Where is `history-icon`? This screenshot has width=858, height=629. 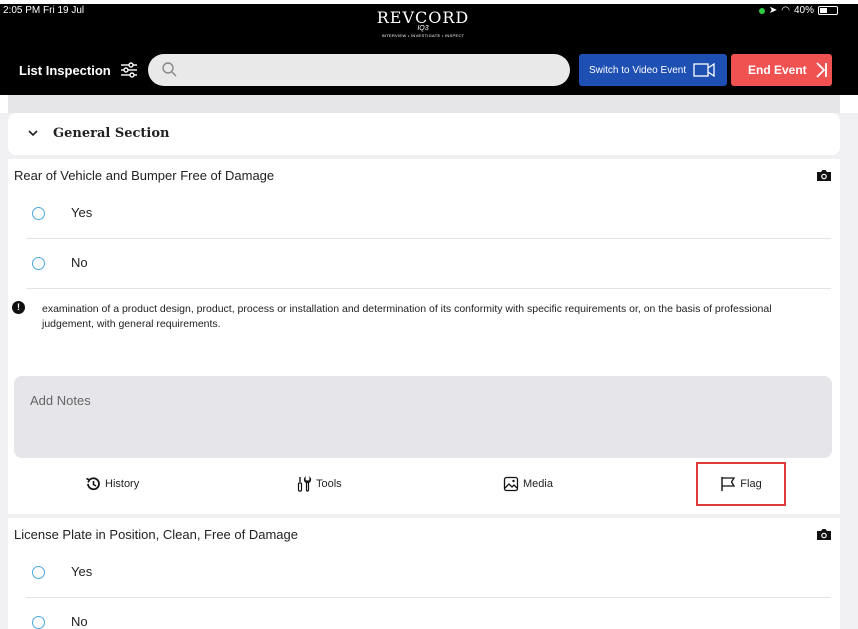 history-icon is located at coordinates (93, 484).